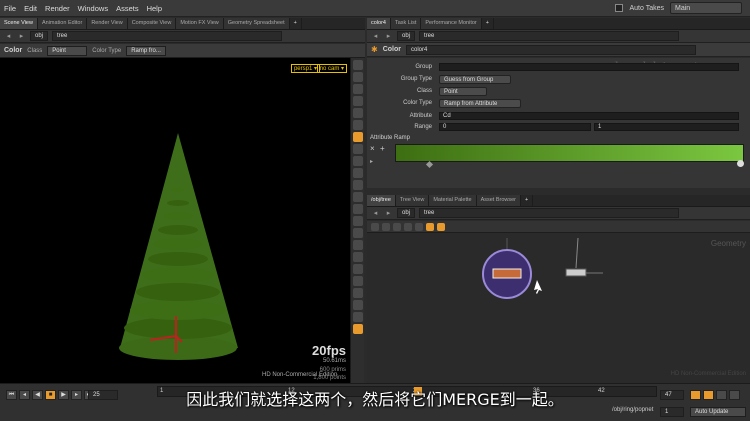 The height and width of the screenshot is (421, 750). What do you see at coordinates (357, 257) in the screenshot?
I see `display-options-icon` at bounding box center [357, 257].